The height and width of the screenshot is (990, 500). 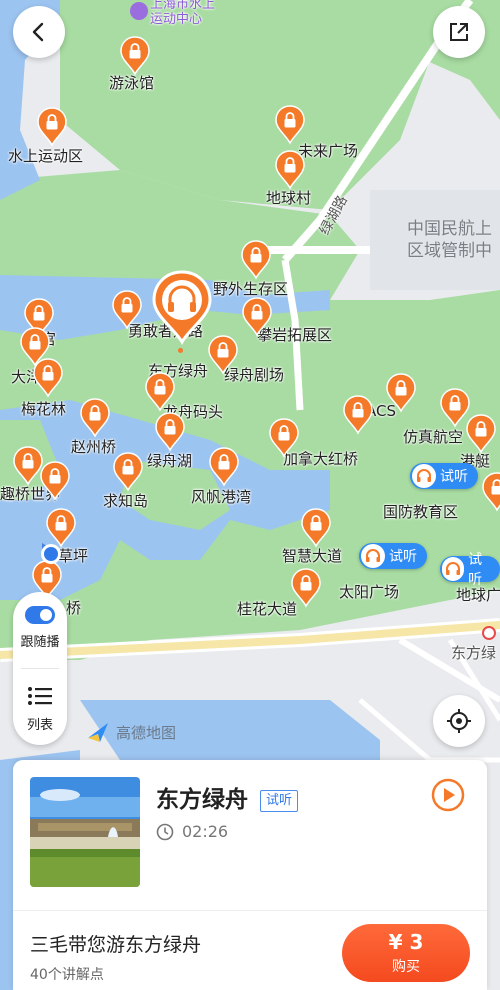 What do you see at coordinates (40, 696) in the screenshot?
I see `list-icon` at bounding box center [40, 696].